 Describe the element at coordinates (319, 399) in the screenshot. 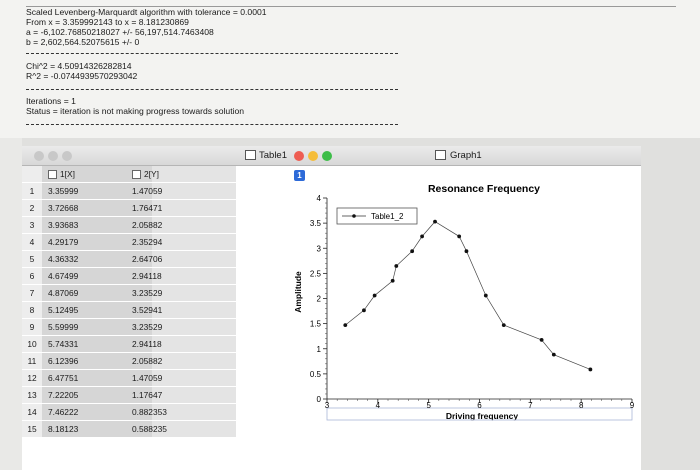

I see `y-tick-label: 0` at that location.